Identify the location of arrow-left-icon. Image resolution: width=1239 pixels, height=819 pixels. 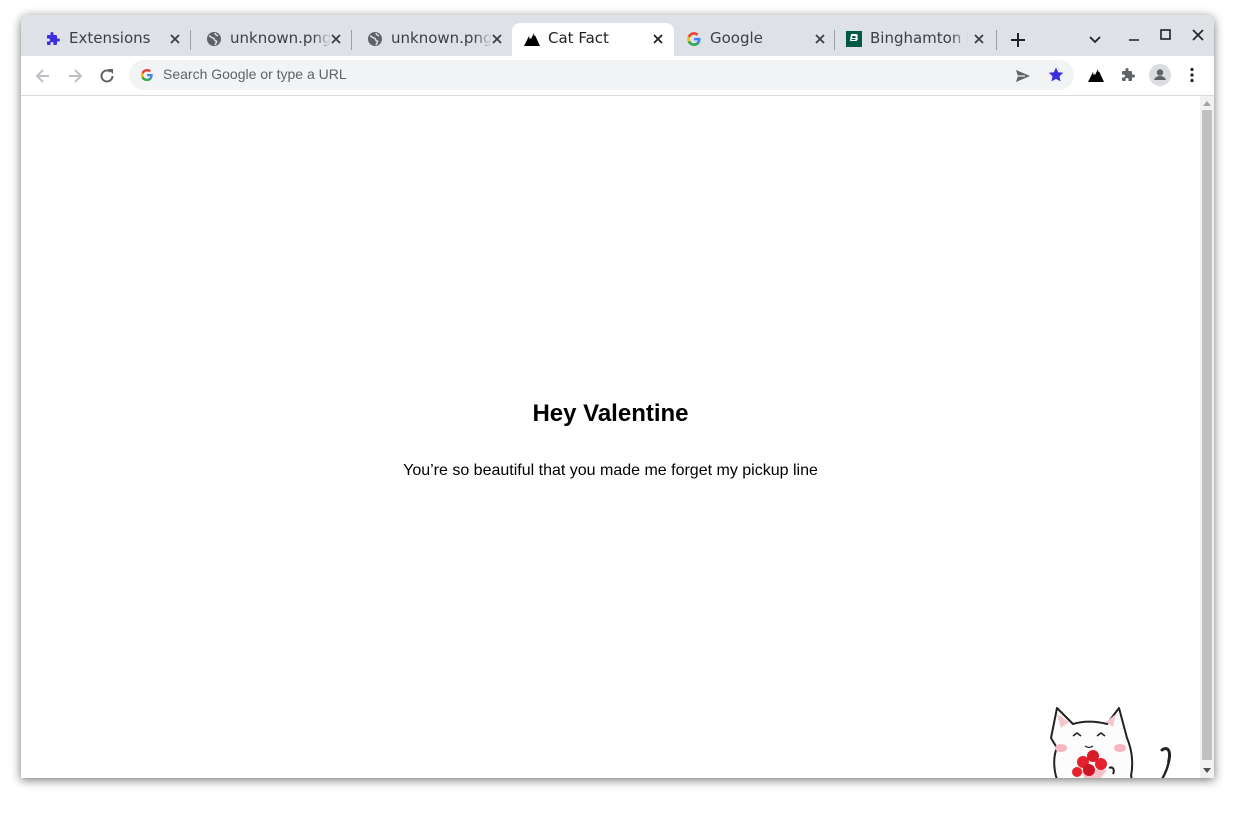
(42, 76).